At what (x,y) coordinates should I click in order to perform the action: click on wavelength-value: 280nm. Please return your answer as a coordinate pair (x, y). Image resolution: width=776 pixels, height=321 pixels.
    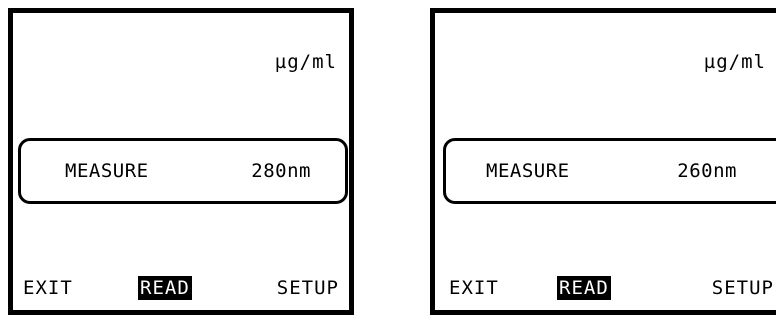
    Looking at the image, I should click on (281, 171).